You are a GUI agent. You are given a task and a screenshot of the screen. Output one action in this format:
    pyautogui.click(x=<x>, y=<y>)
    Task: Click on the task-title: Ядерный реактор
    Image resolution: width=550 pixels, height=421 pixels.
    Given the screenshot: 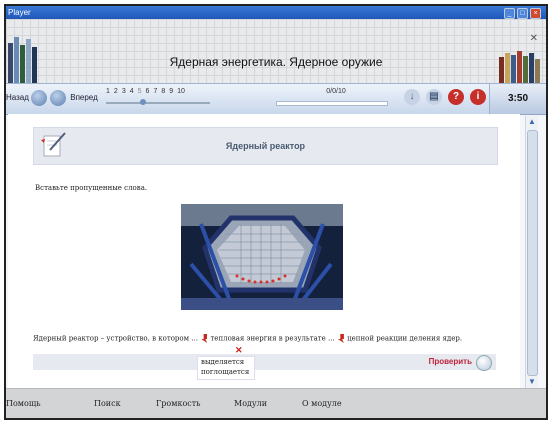 What is the action you would take?
    pyautogui.click(x=265, y=146)
    